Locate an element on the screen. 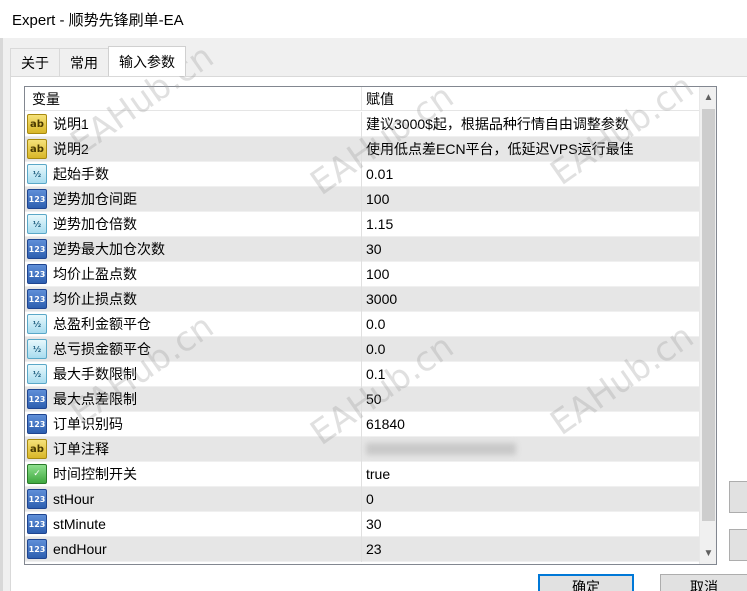 This screenshot has height=591, width=747. table-row: 123 stMinute 30 is located at coordinates (362, 524).